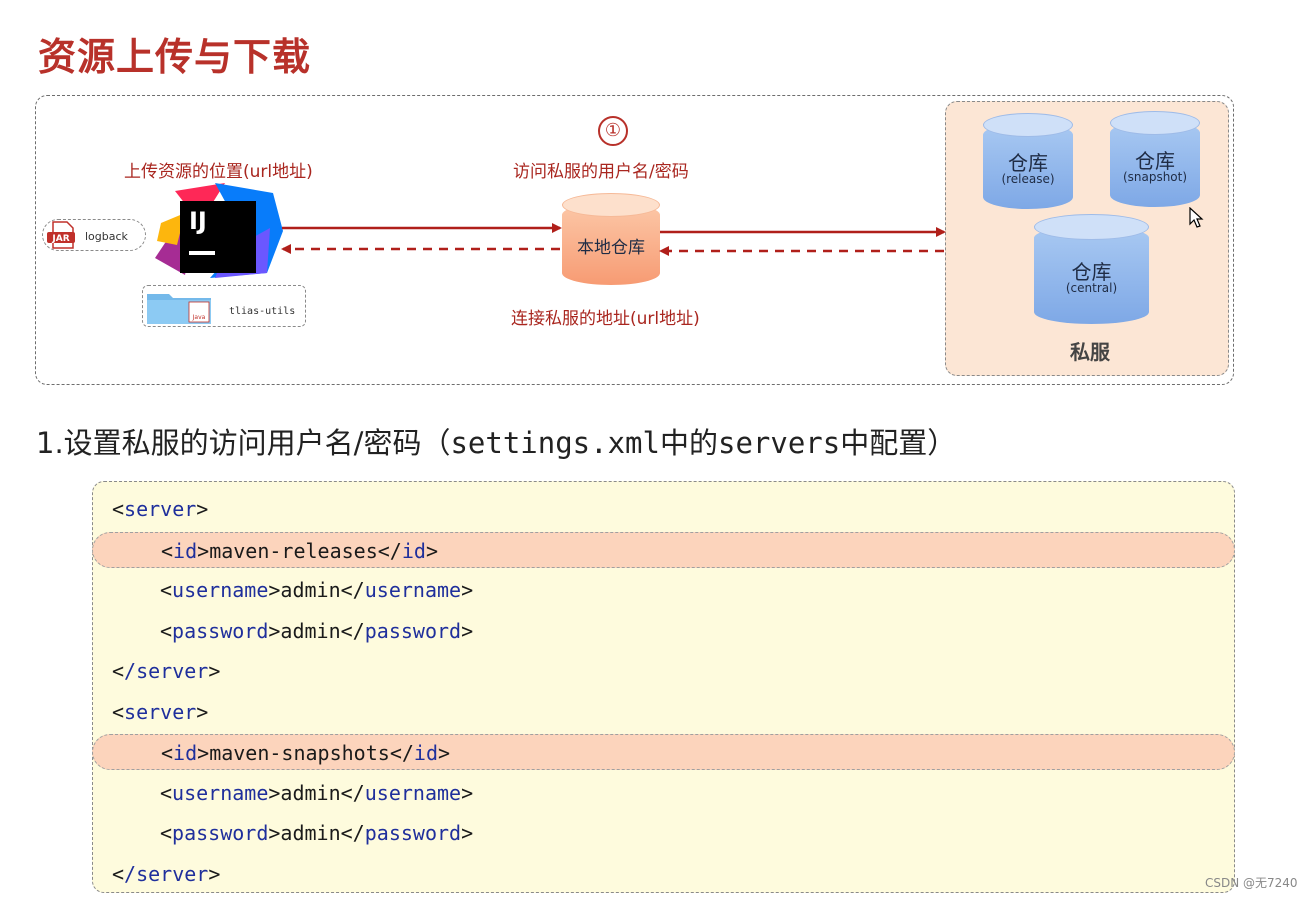 This screenshot has height=898, width=1312. Describe the element at coordinates (1028, 161) in the screenshot. I see `repo-release-cylinder: 仓库 (release)` at that location.